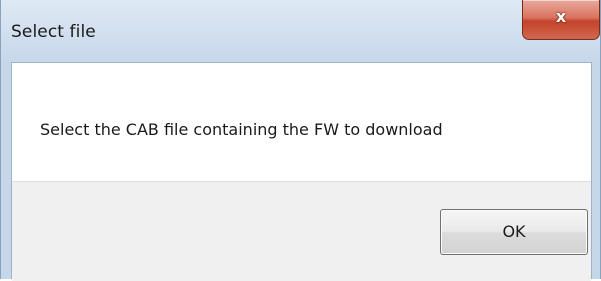 This screenshot has height=281, width=601. I want to click on ok-button: OK, so click(514, 232).